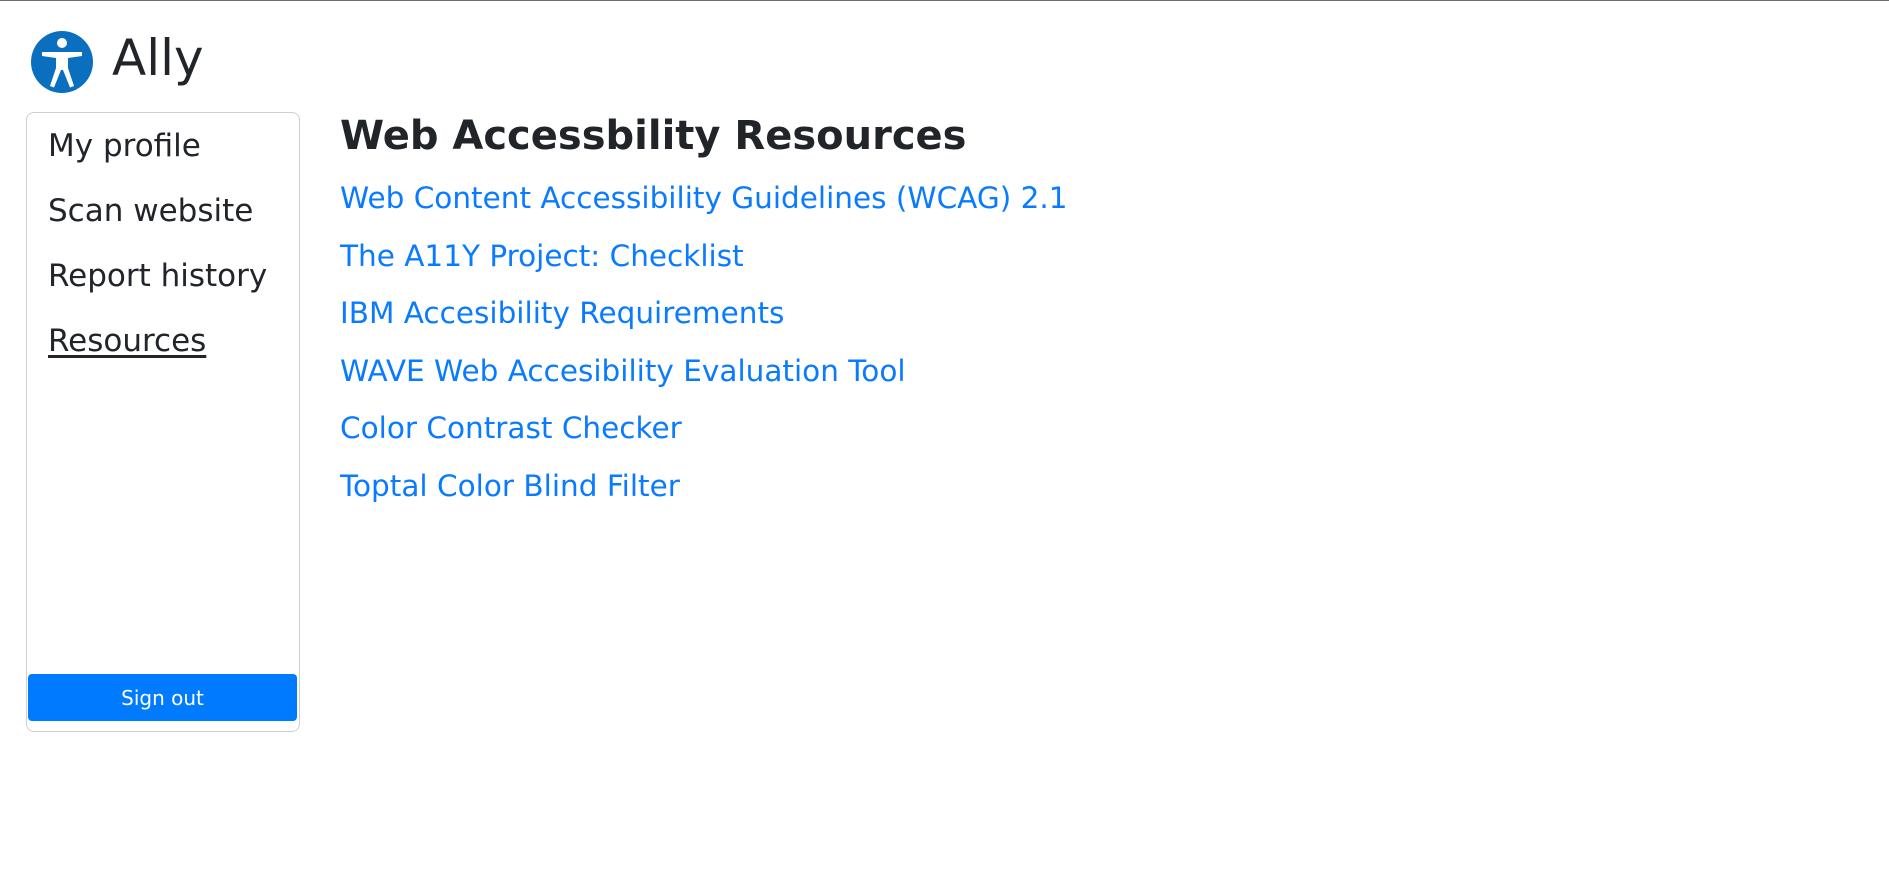  I want to click on list-item: Toptal Color Blind Filter, so click(704, 495).